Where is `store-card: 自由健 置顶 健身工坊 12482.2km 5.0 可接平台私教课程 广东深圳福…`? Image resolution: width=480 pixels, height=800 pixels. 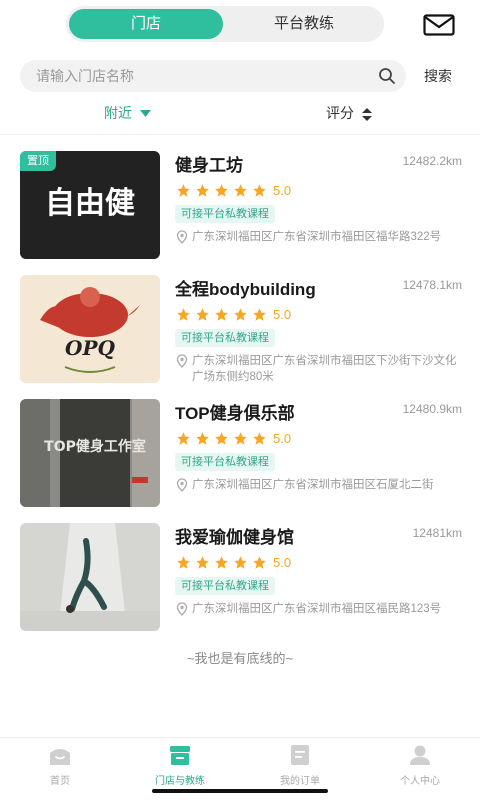
store-card: 自由健 置顶 健身工坊 12482.2km 5.0 可接平台私教课程 广东深圳福… is located at coordinates (240, 207).